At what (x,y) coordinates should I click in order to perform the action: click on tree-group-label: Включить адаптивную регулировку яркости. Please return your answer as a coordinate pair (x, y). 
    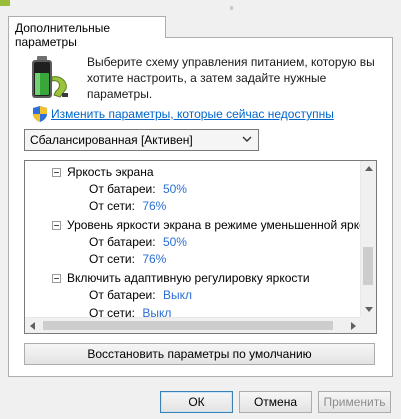
    Looking at the image, I should click on (188, 278).